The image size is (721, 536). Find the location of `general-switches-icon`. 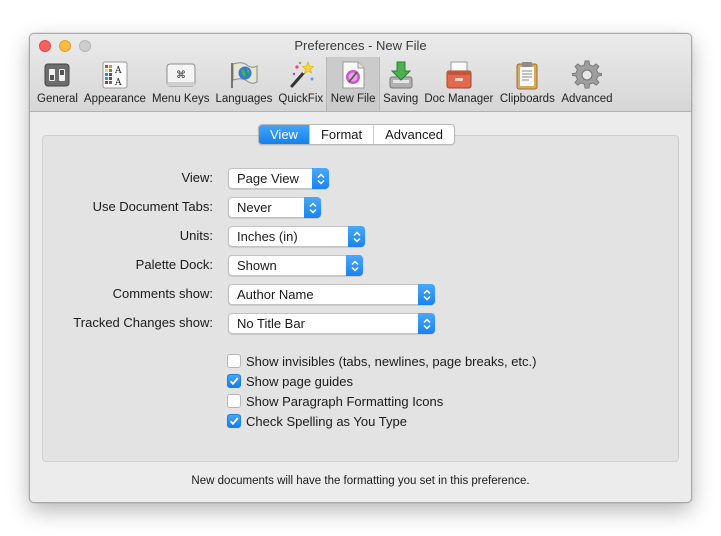

general-switches-icon is located at coordinates (57, 75).